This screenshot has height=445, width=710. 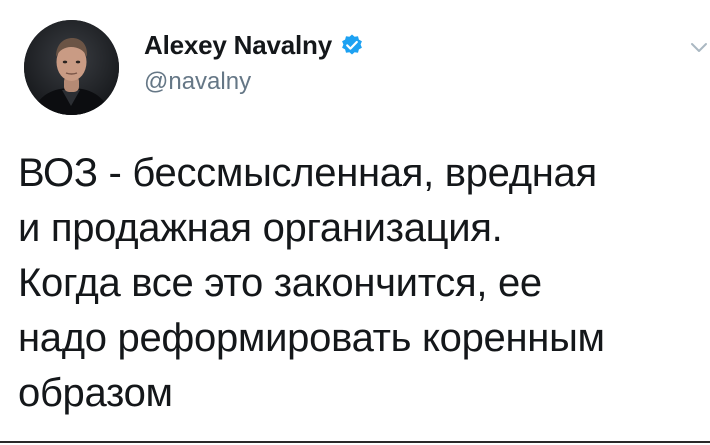 I want to click on display-name: Alexey Navalny, so click(x=238, y=45).